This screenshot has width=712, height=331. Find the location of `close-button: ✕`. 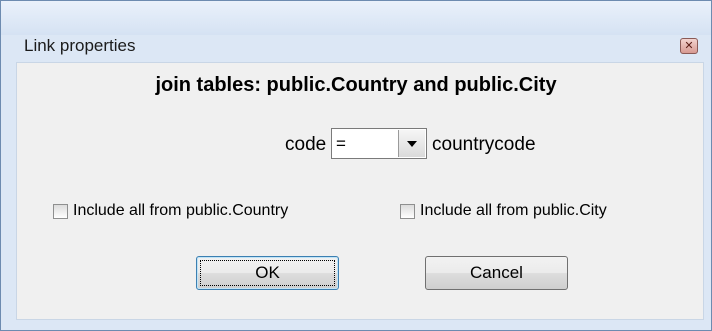

close-button: ✕ is located at coordinates (689, 46).